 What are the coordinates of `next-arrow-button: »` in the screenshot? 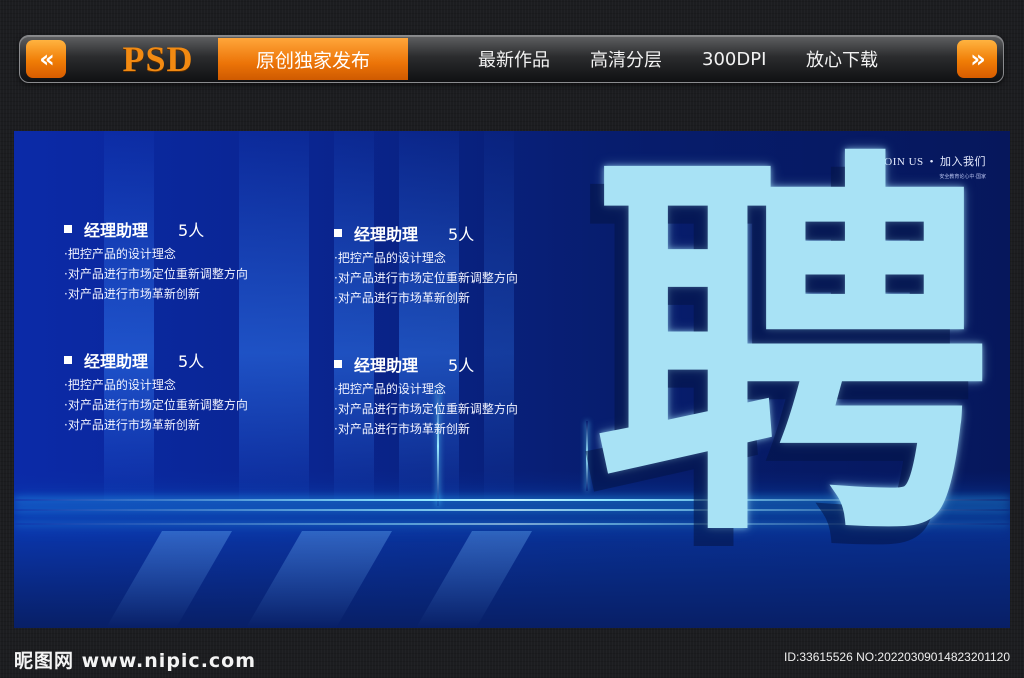 It's located at (977, 59).